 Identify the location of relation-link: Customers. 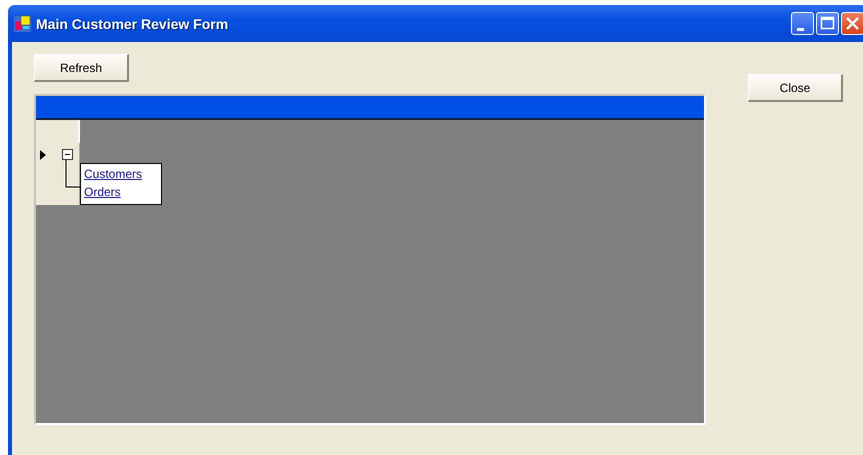
(113, 174).